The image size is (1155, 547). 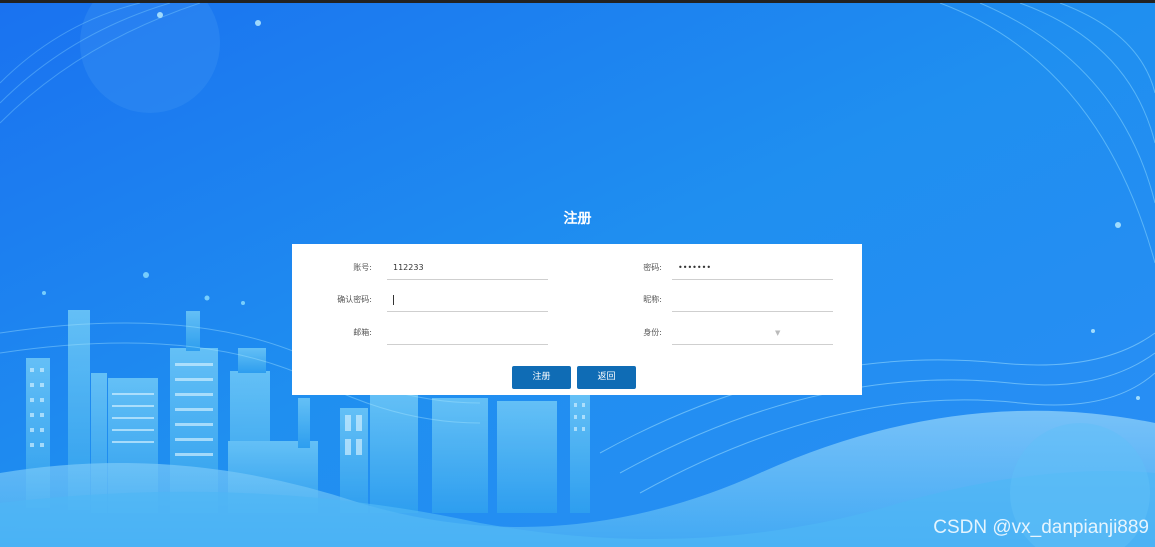 What do you see at coordinates (752, 333) in the screenshot?
I see `role-select` at bounding box center [752, 333].